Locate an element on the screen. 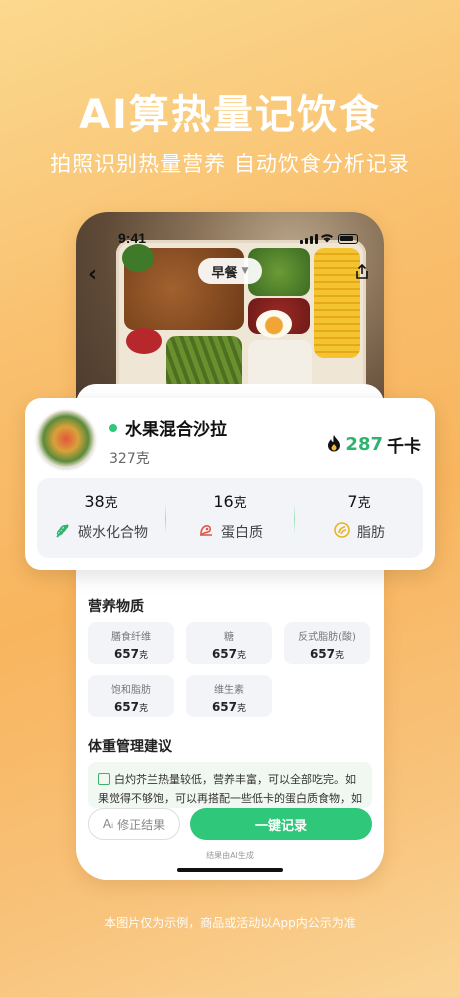  status-bar: 9:41 is located at coordinates (230, 240).